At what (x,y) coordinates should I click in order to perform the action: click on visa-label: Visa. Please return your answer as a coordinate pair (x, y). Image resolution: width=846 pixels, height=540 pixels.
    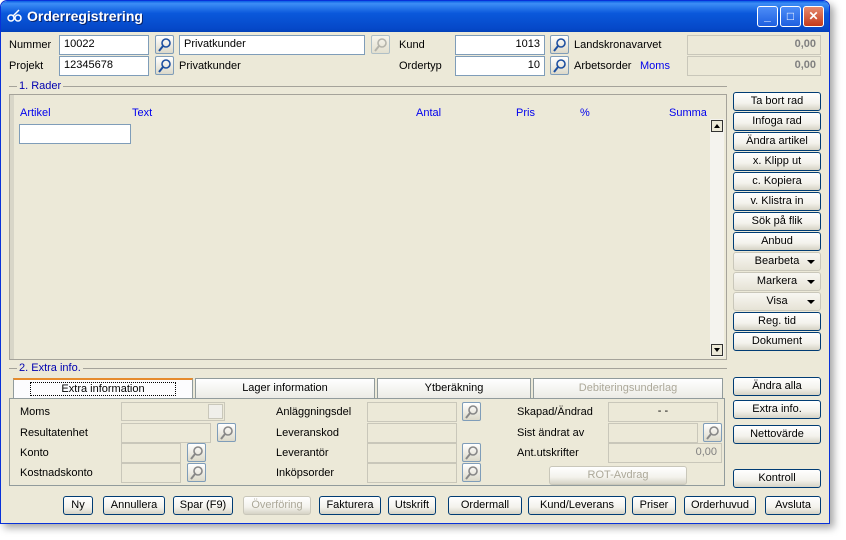
    Looking at the image, I should click on (777, 301).